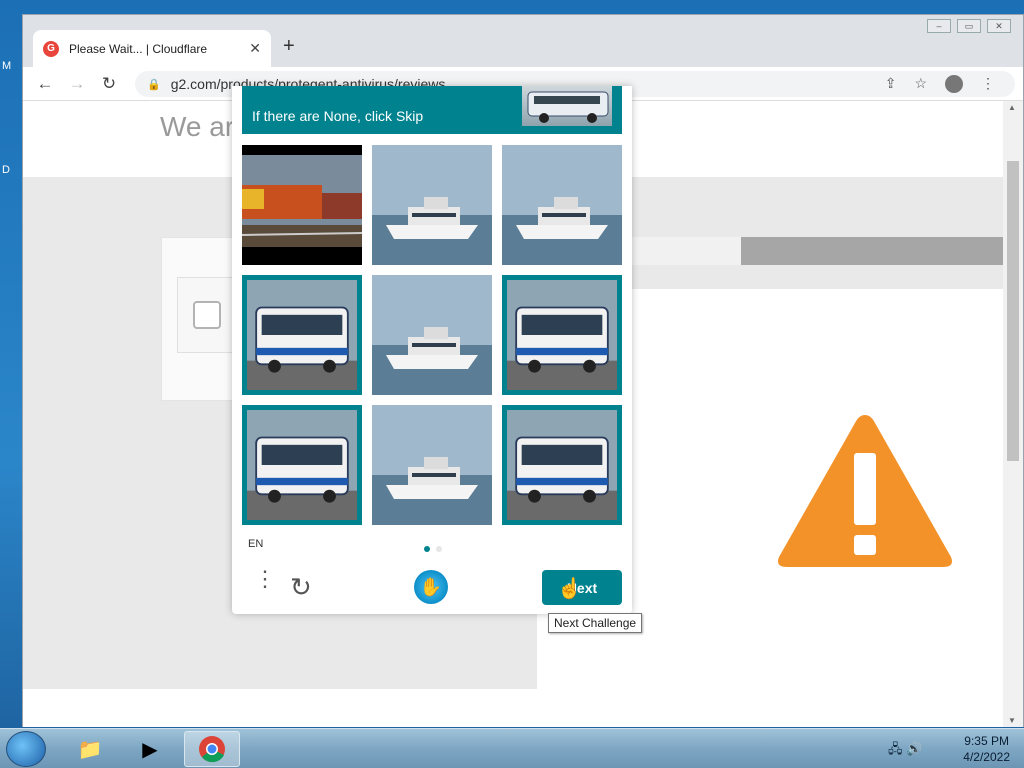 This screenshot has width=1024, height=768. I want to click on clock-date: 4/2/2022, so click(986, 757).